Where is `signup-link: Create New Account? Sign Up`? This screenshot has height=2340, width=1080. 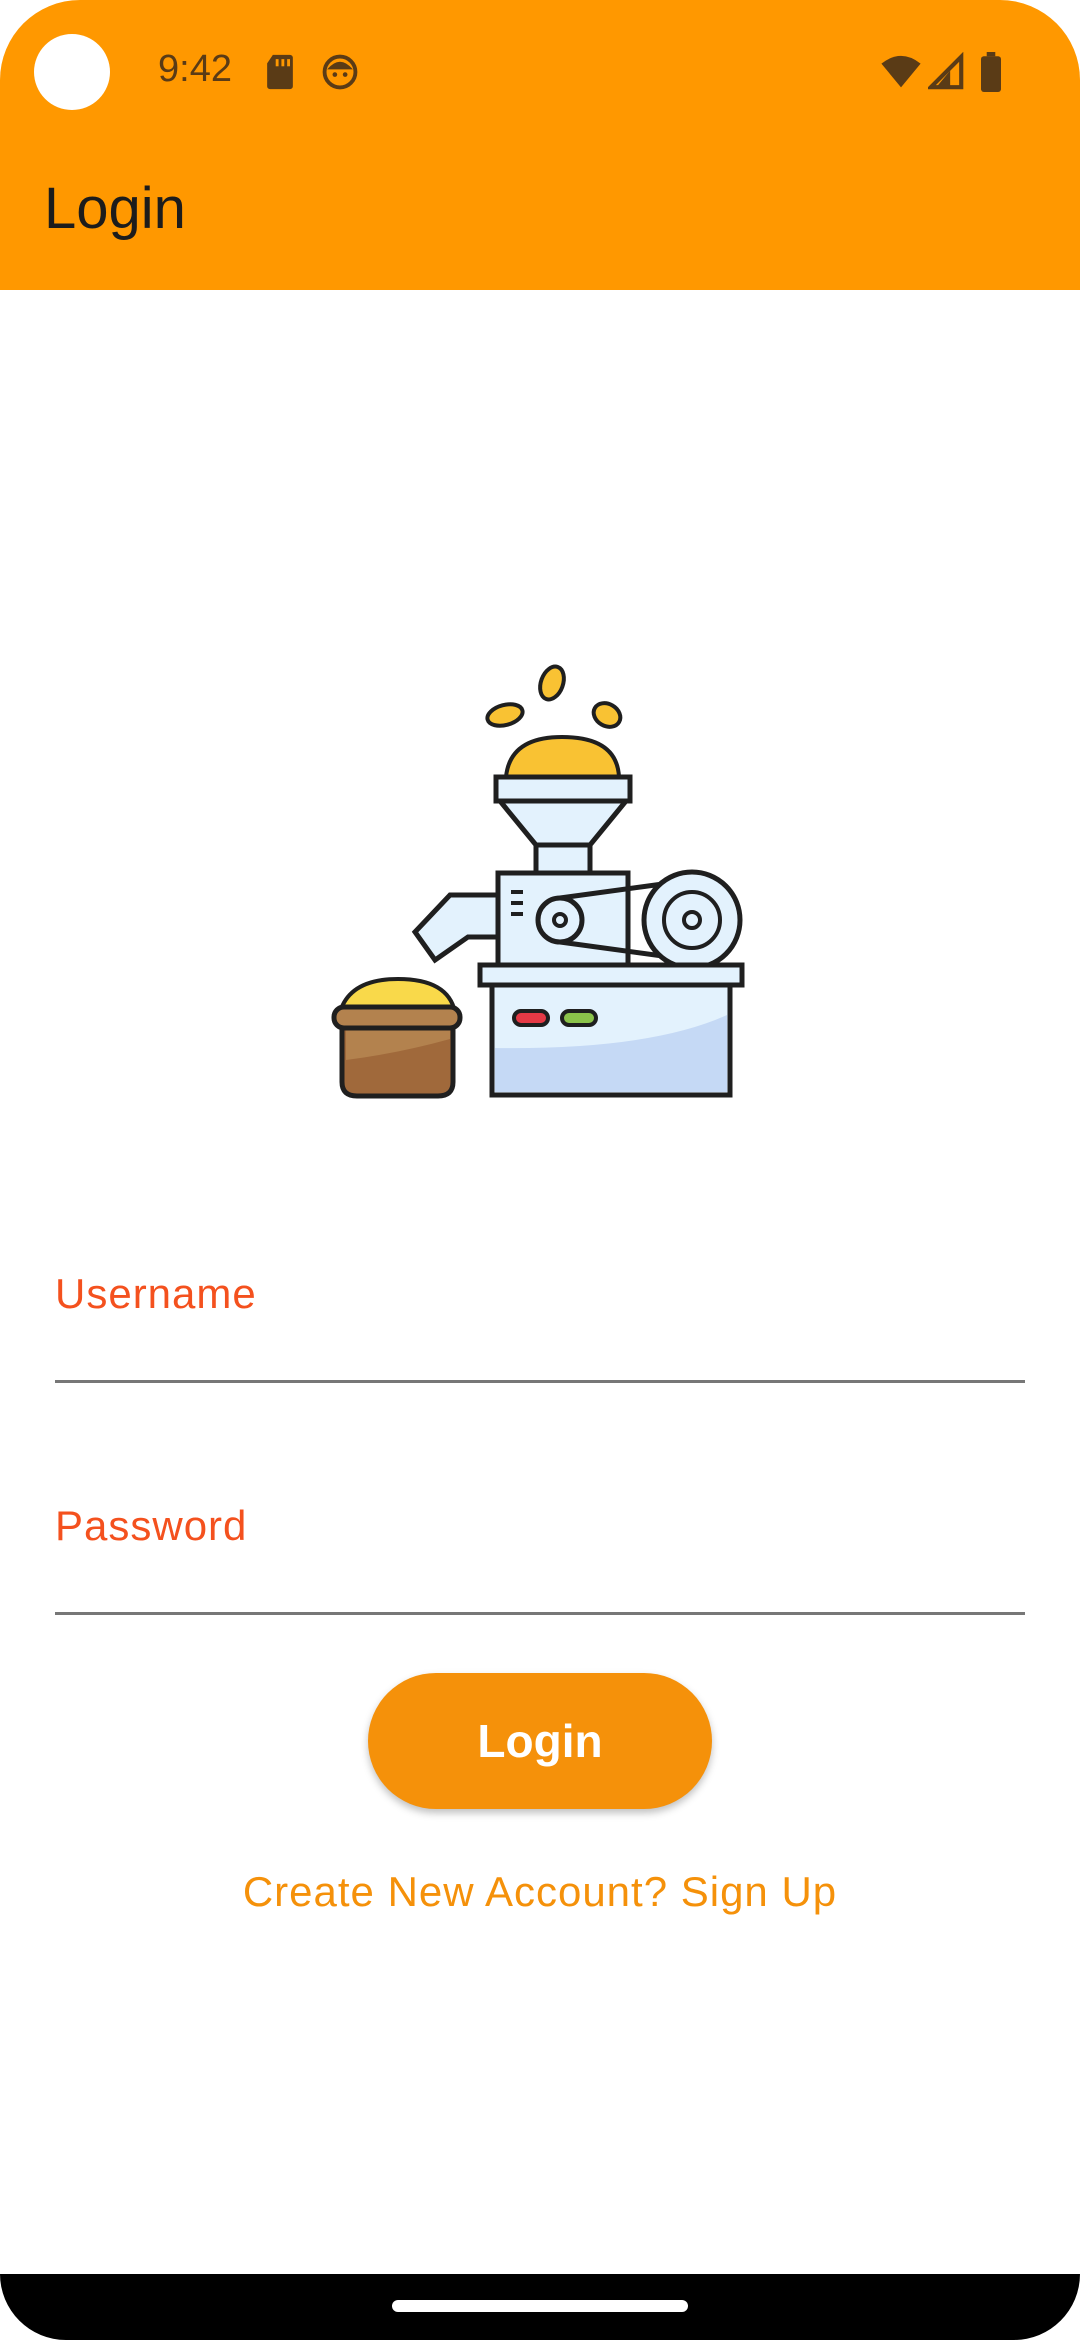
signup-link: Create New Account? Sign Up is located at coordinates (540, 1892).